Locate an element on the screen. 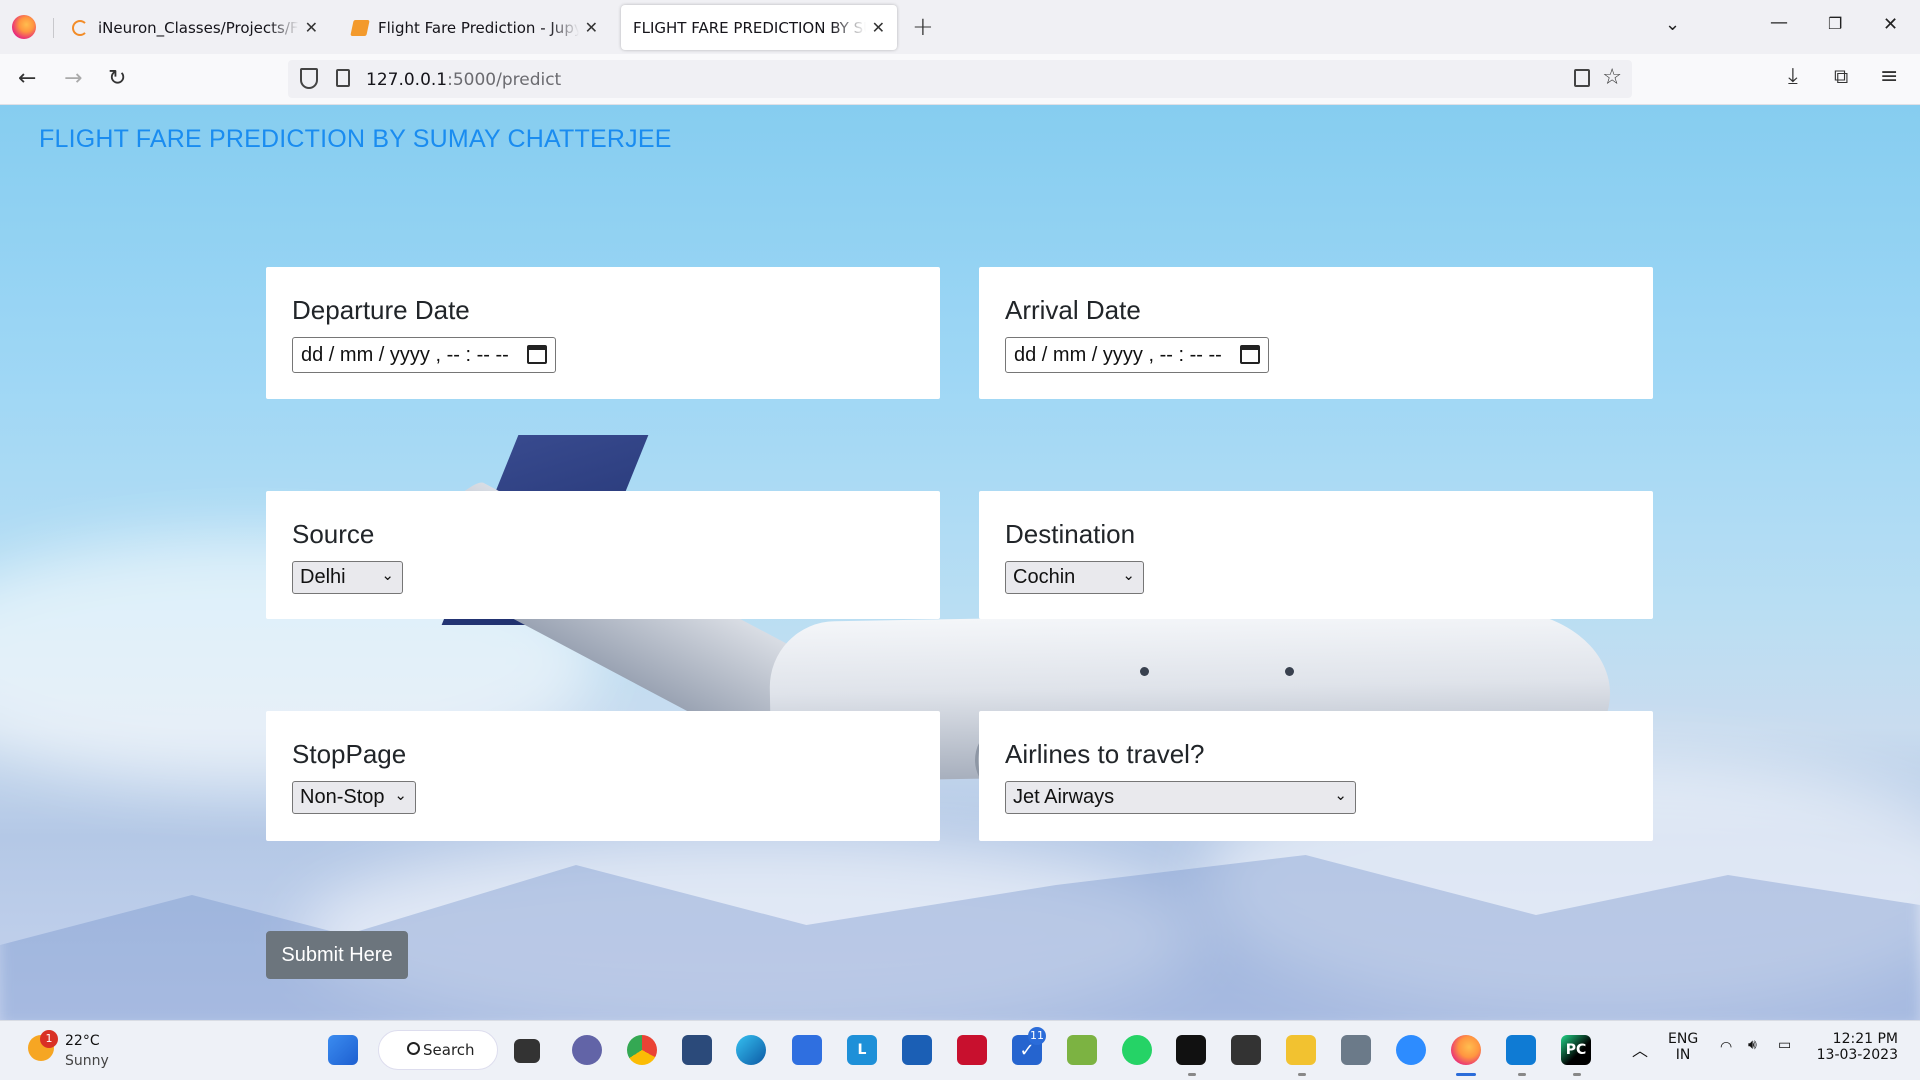  language-indicator: ENG IN is located at coordinates (1683, 1047).